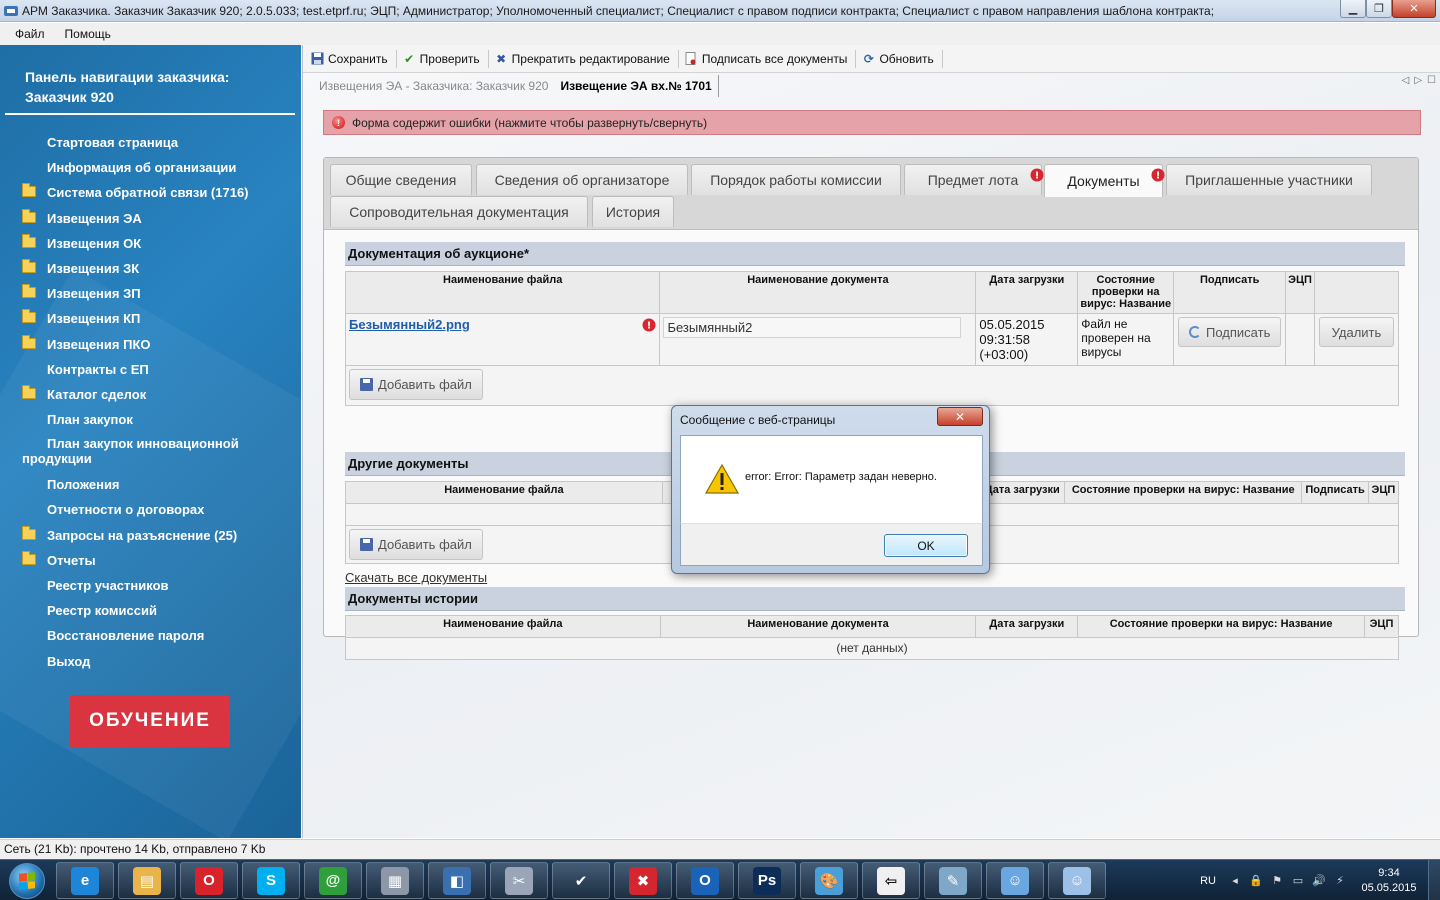 This screenshot has width=1440, height=900. What do you see at coordinates (1356, 332) in the screenshot?
I see `delete-button: Удалить` at bounding box center [1356, 332].